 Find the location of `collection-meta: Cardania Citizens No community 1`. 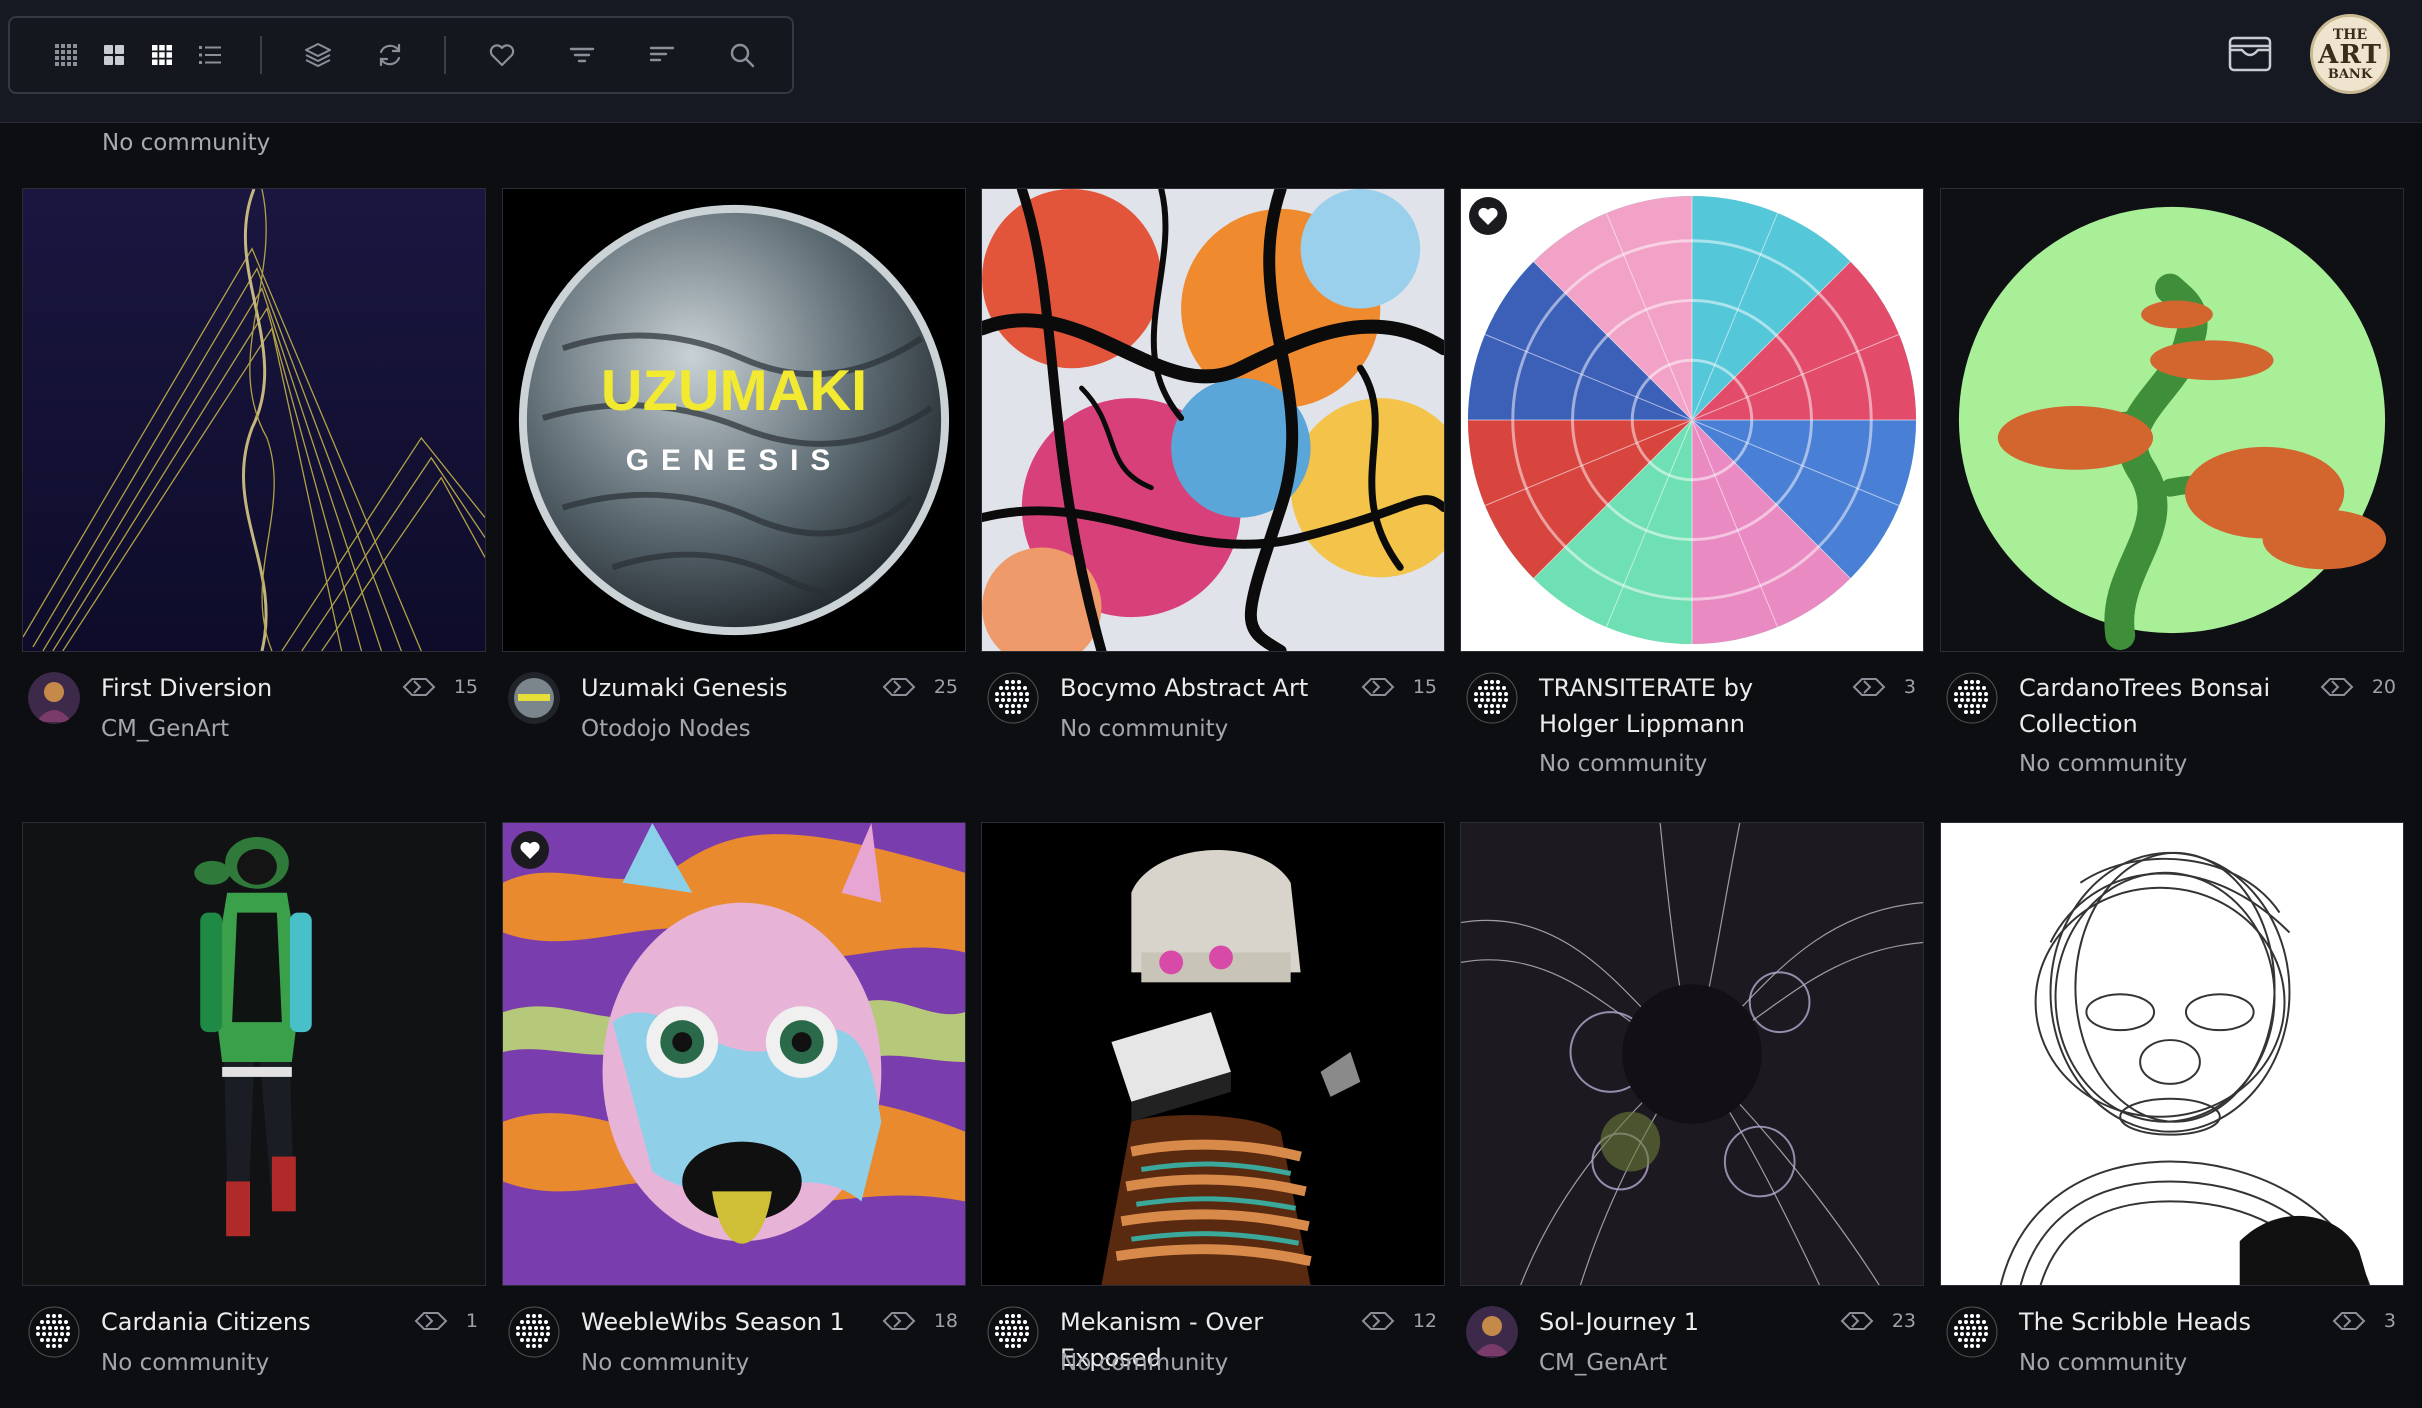

collection-meta: Cardania Citizens No community 1 is located at coordinates (254, 1354).